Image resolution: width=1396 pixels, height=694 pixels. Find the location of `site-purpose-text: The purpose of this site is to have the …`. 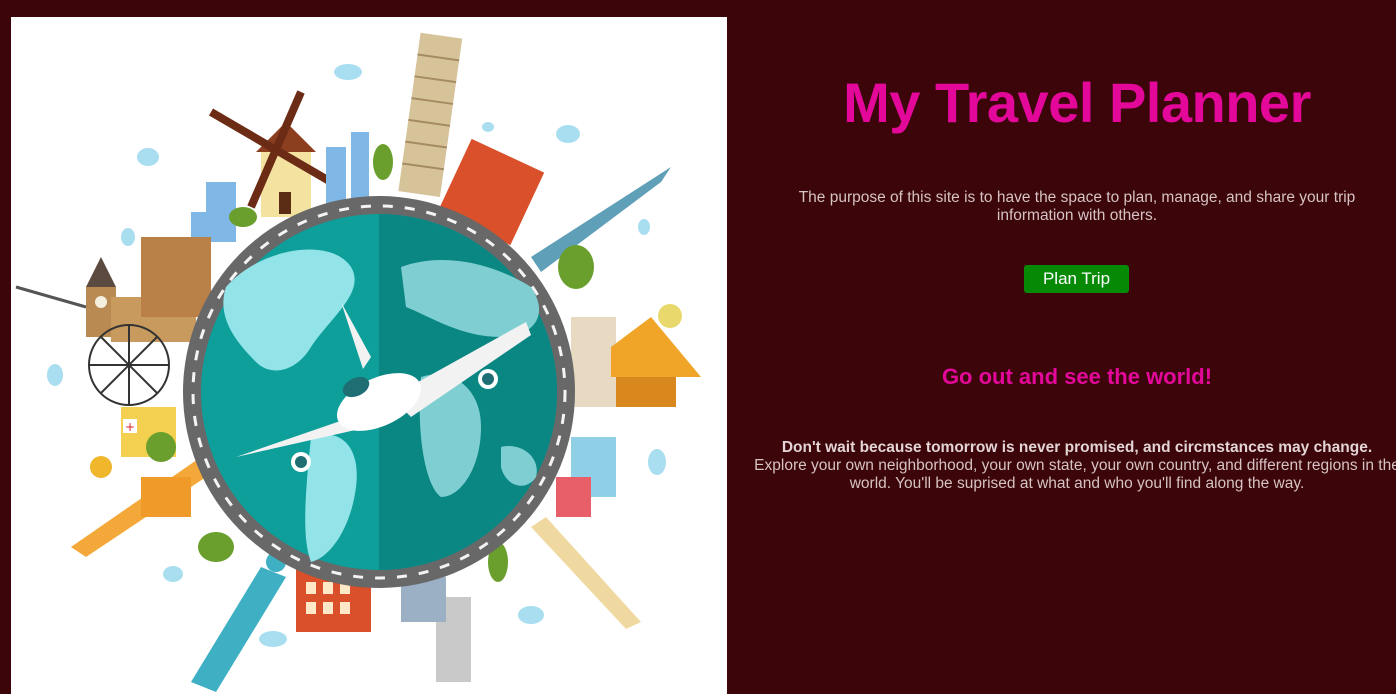

site-purpose-text: The purpose of this site is to have the … is located at coordinates (1077, 206).